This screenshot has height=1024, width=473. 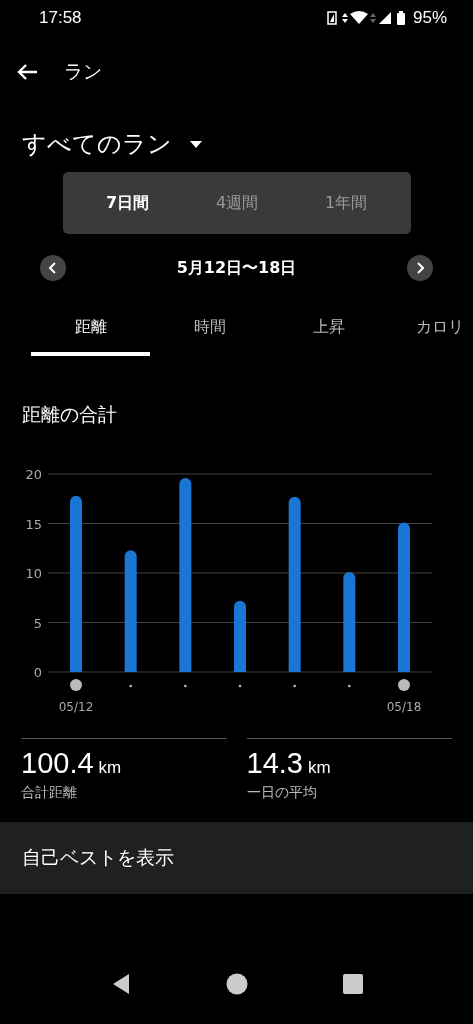 I want to click on stat-value: 14.3, so click(x=274, y=763).